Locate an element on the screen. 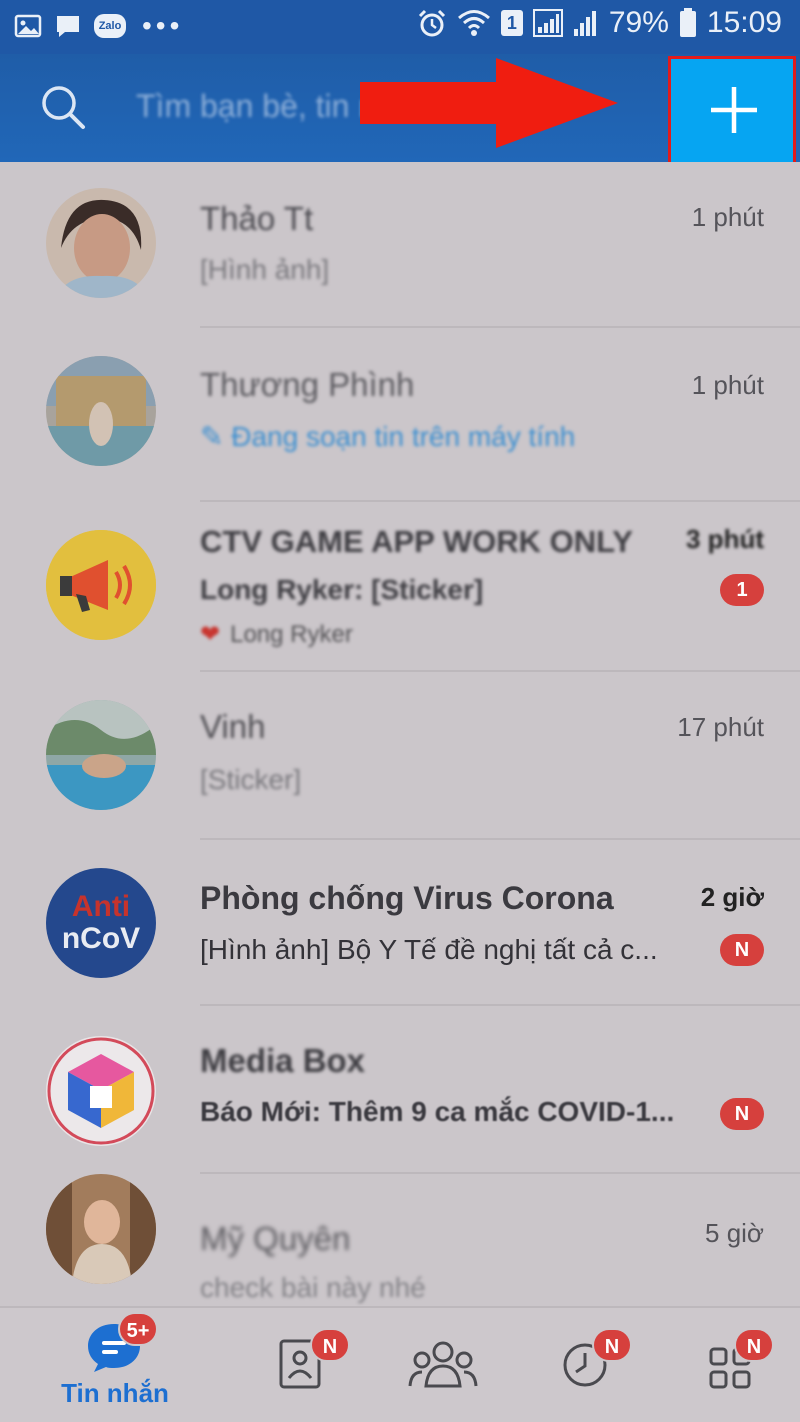 This screenshot has width=800, height=1422. conversation-time: 17 phút is located at coordinates (720, 727).